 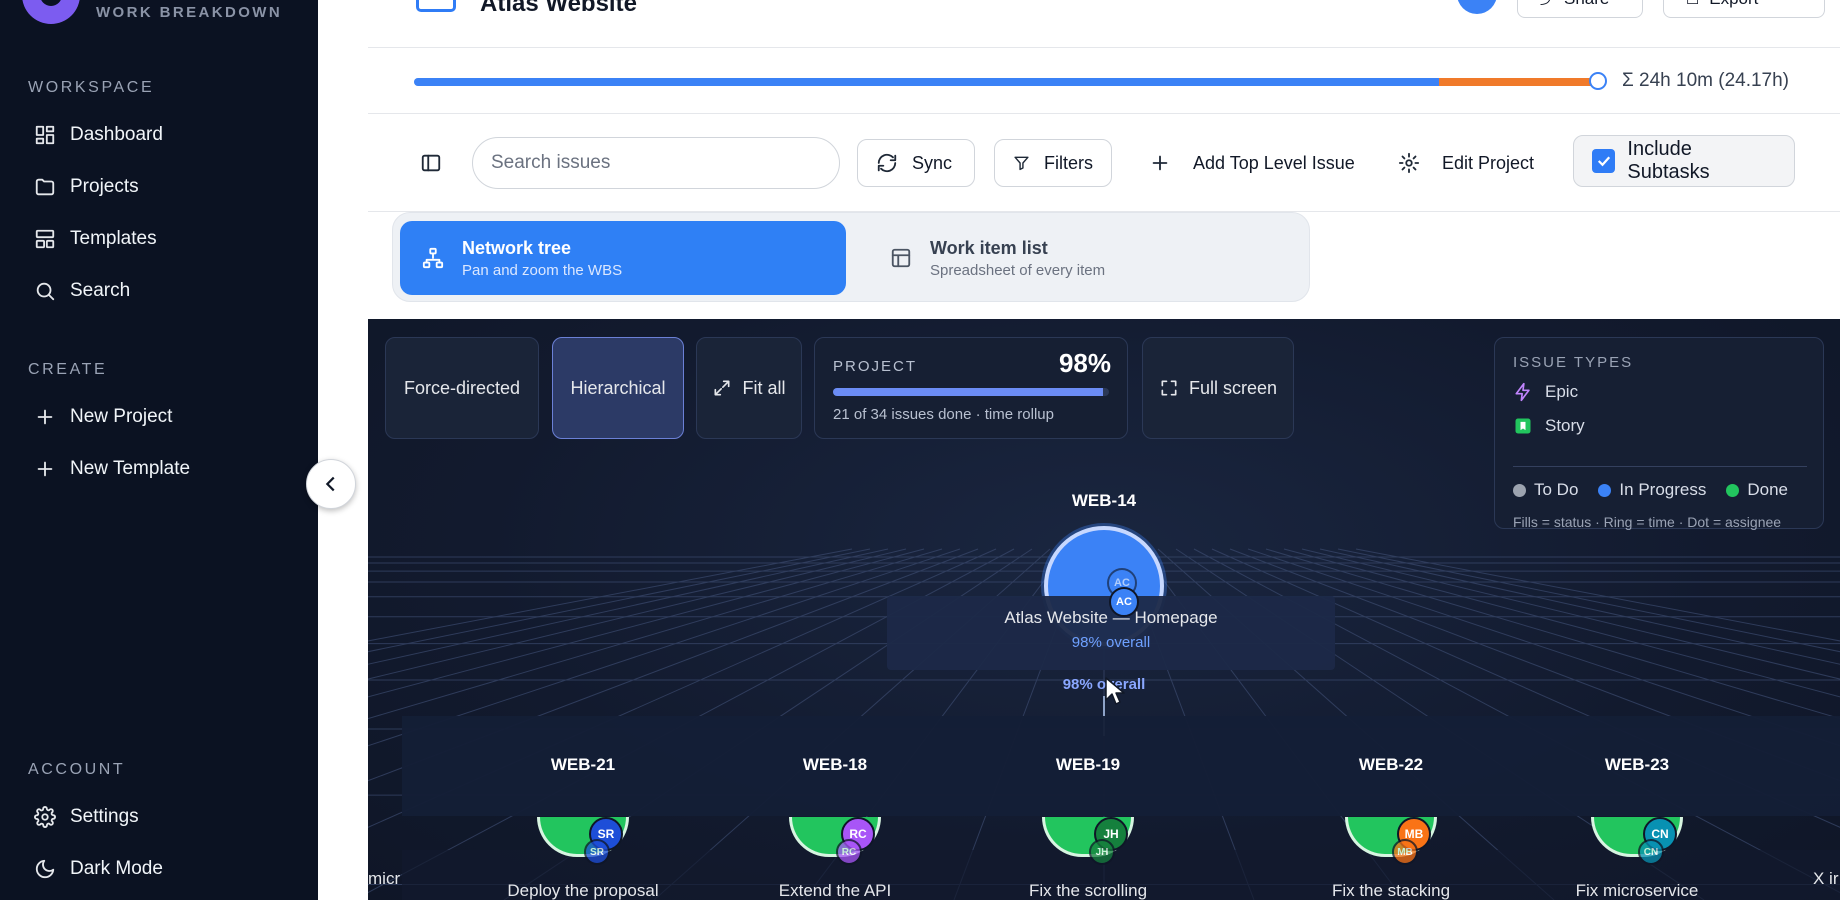 I want to click on project-summary: 21 of 34 issues done · time rollup, so click(x=943, y=414).